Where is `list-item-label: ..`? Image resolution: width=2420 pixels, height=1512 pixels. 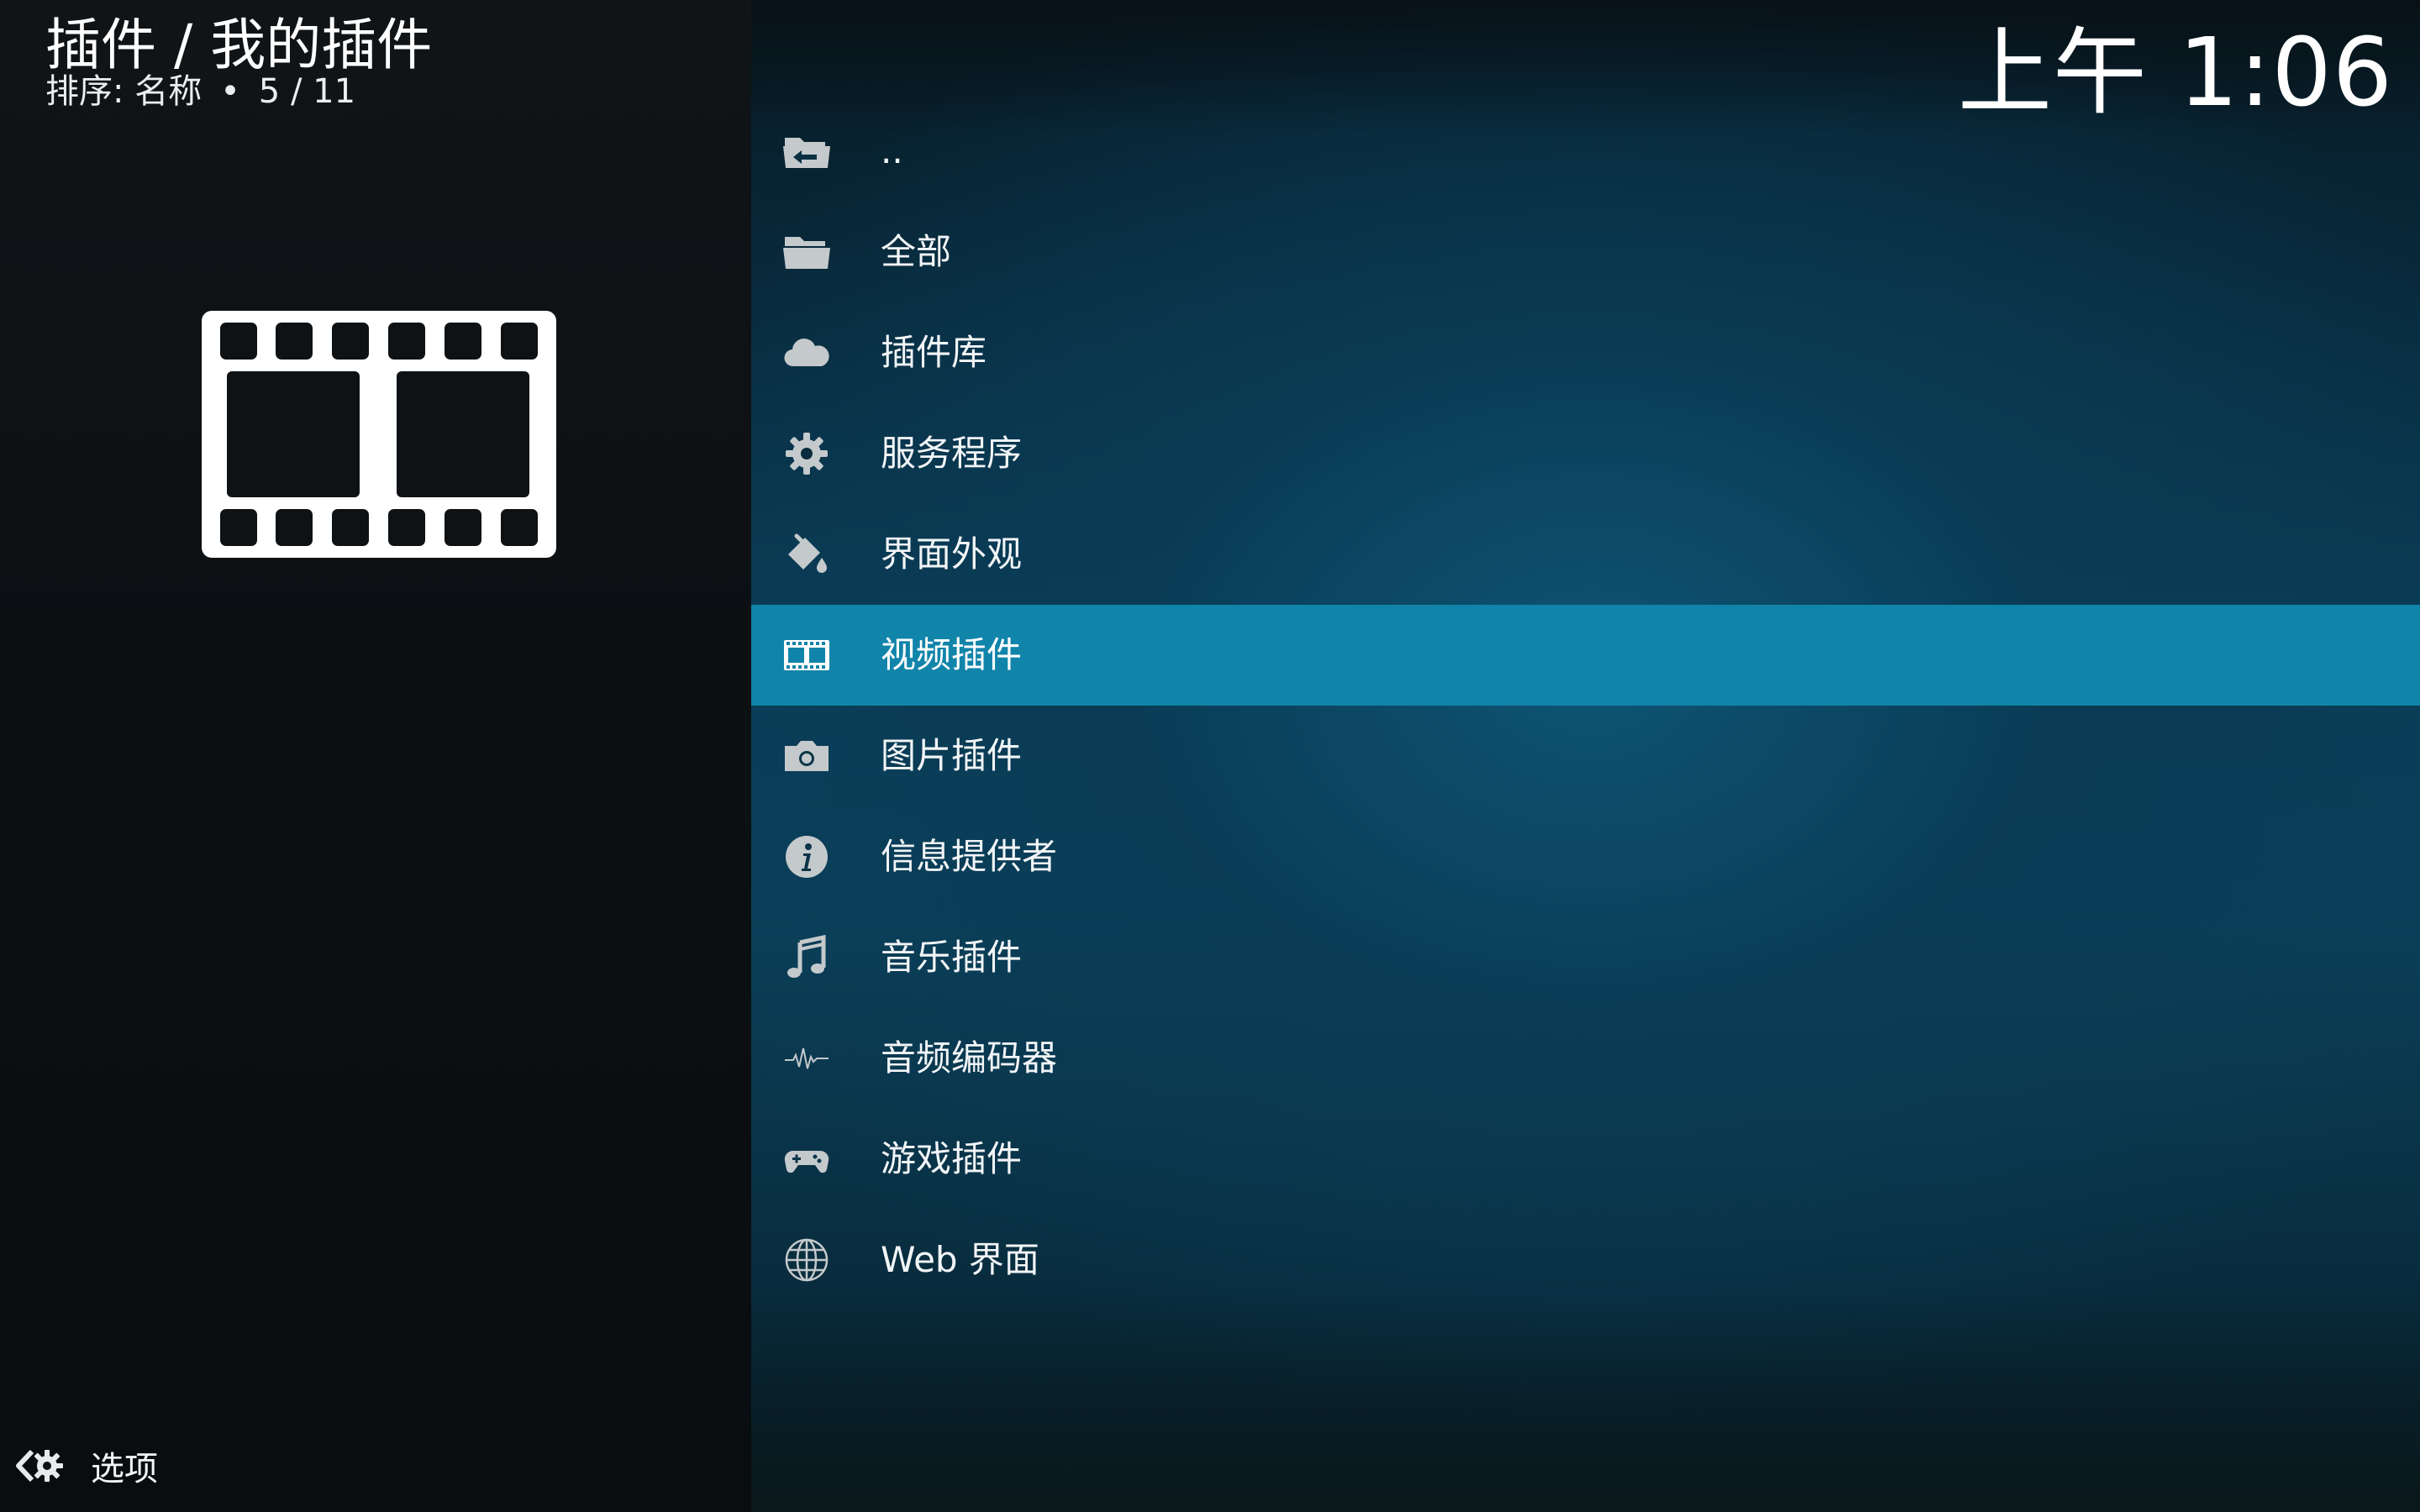 list-item-label: .. is located at coordinates (892, 150).